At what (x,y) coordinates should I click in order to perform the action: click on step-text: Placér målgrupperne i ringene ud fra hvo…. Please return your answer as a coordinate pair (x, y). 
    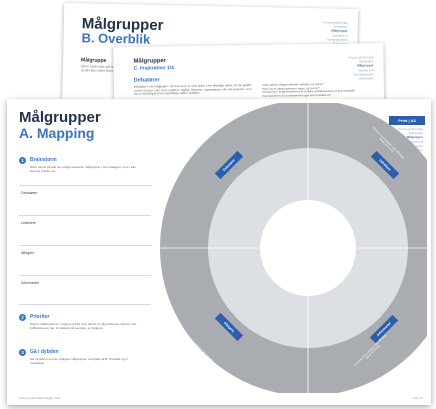
    Looking at the image, I should click on (83, 326).